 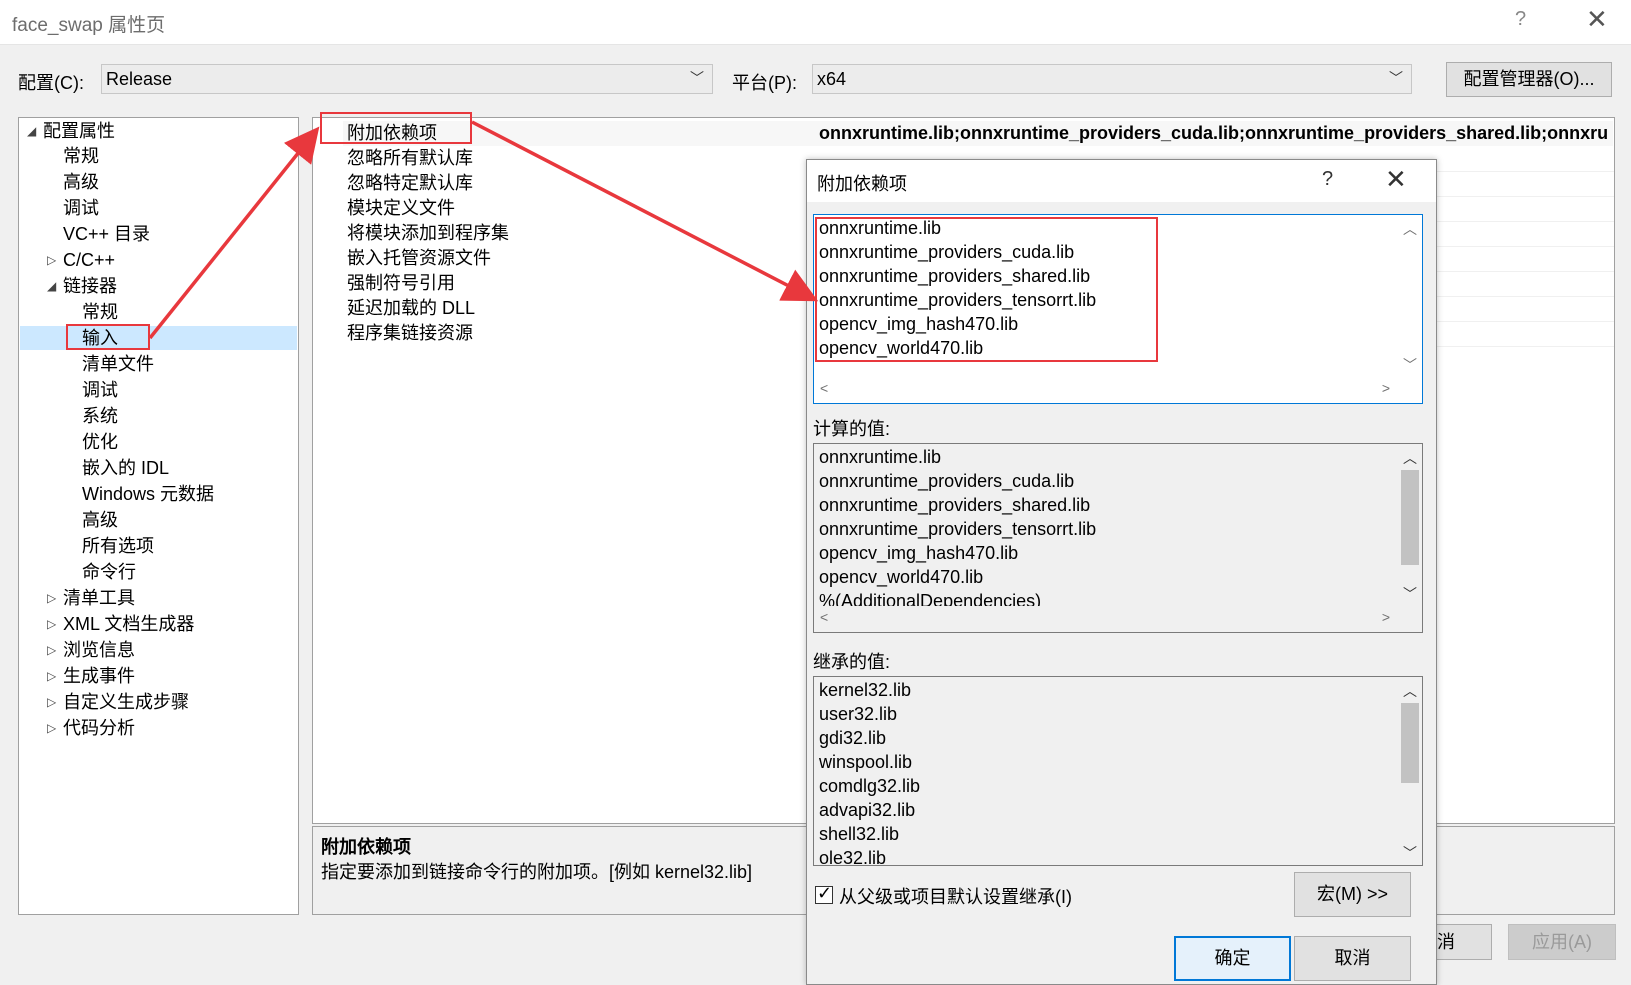 I want to click on dialog-title: 附加依赖项, so click(x=862, y=184).